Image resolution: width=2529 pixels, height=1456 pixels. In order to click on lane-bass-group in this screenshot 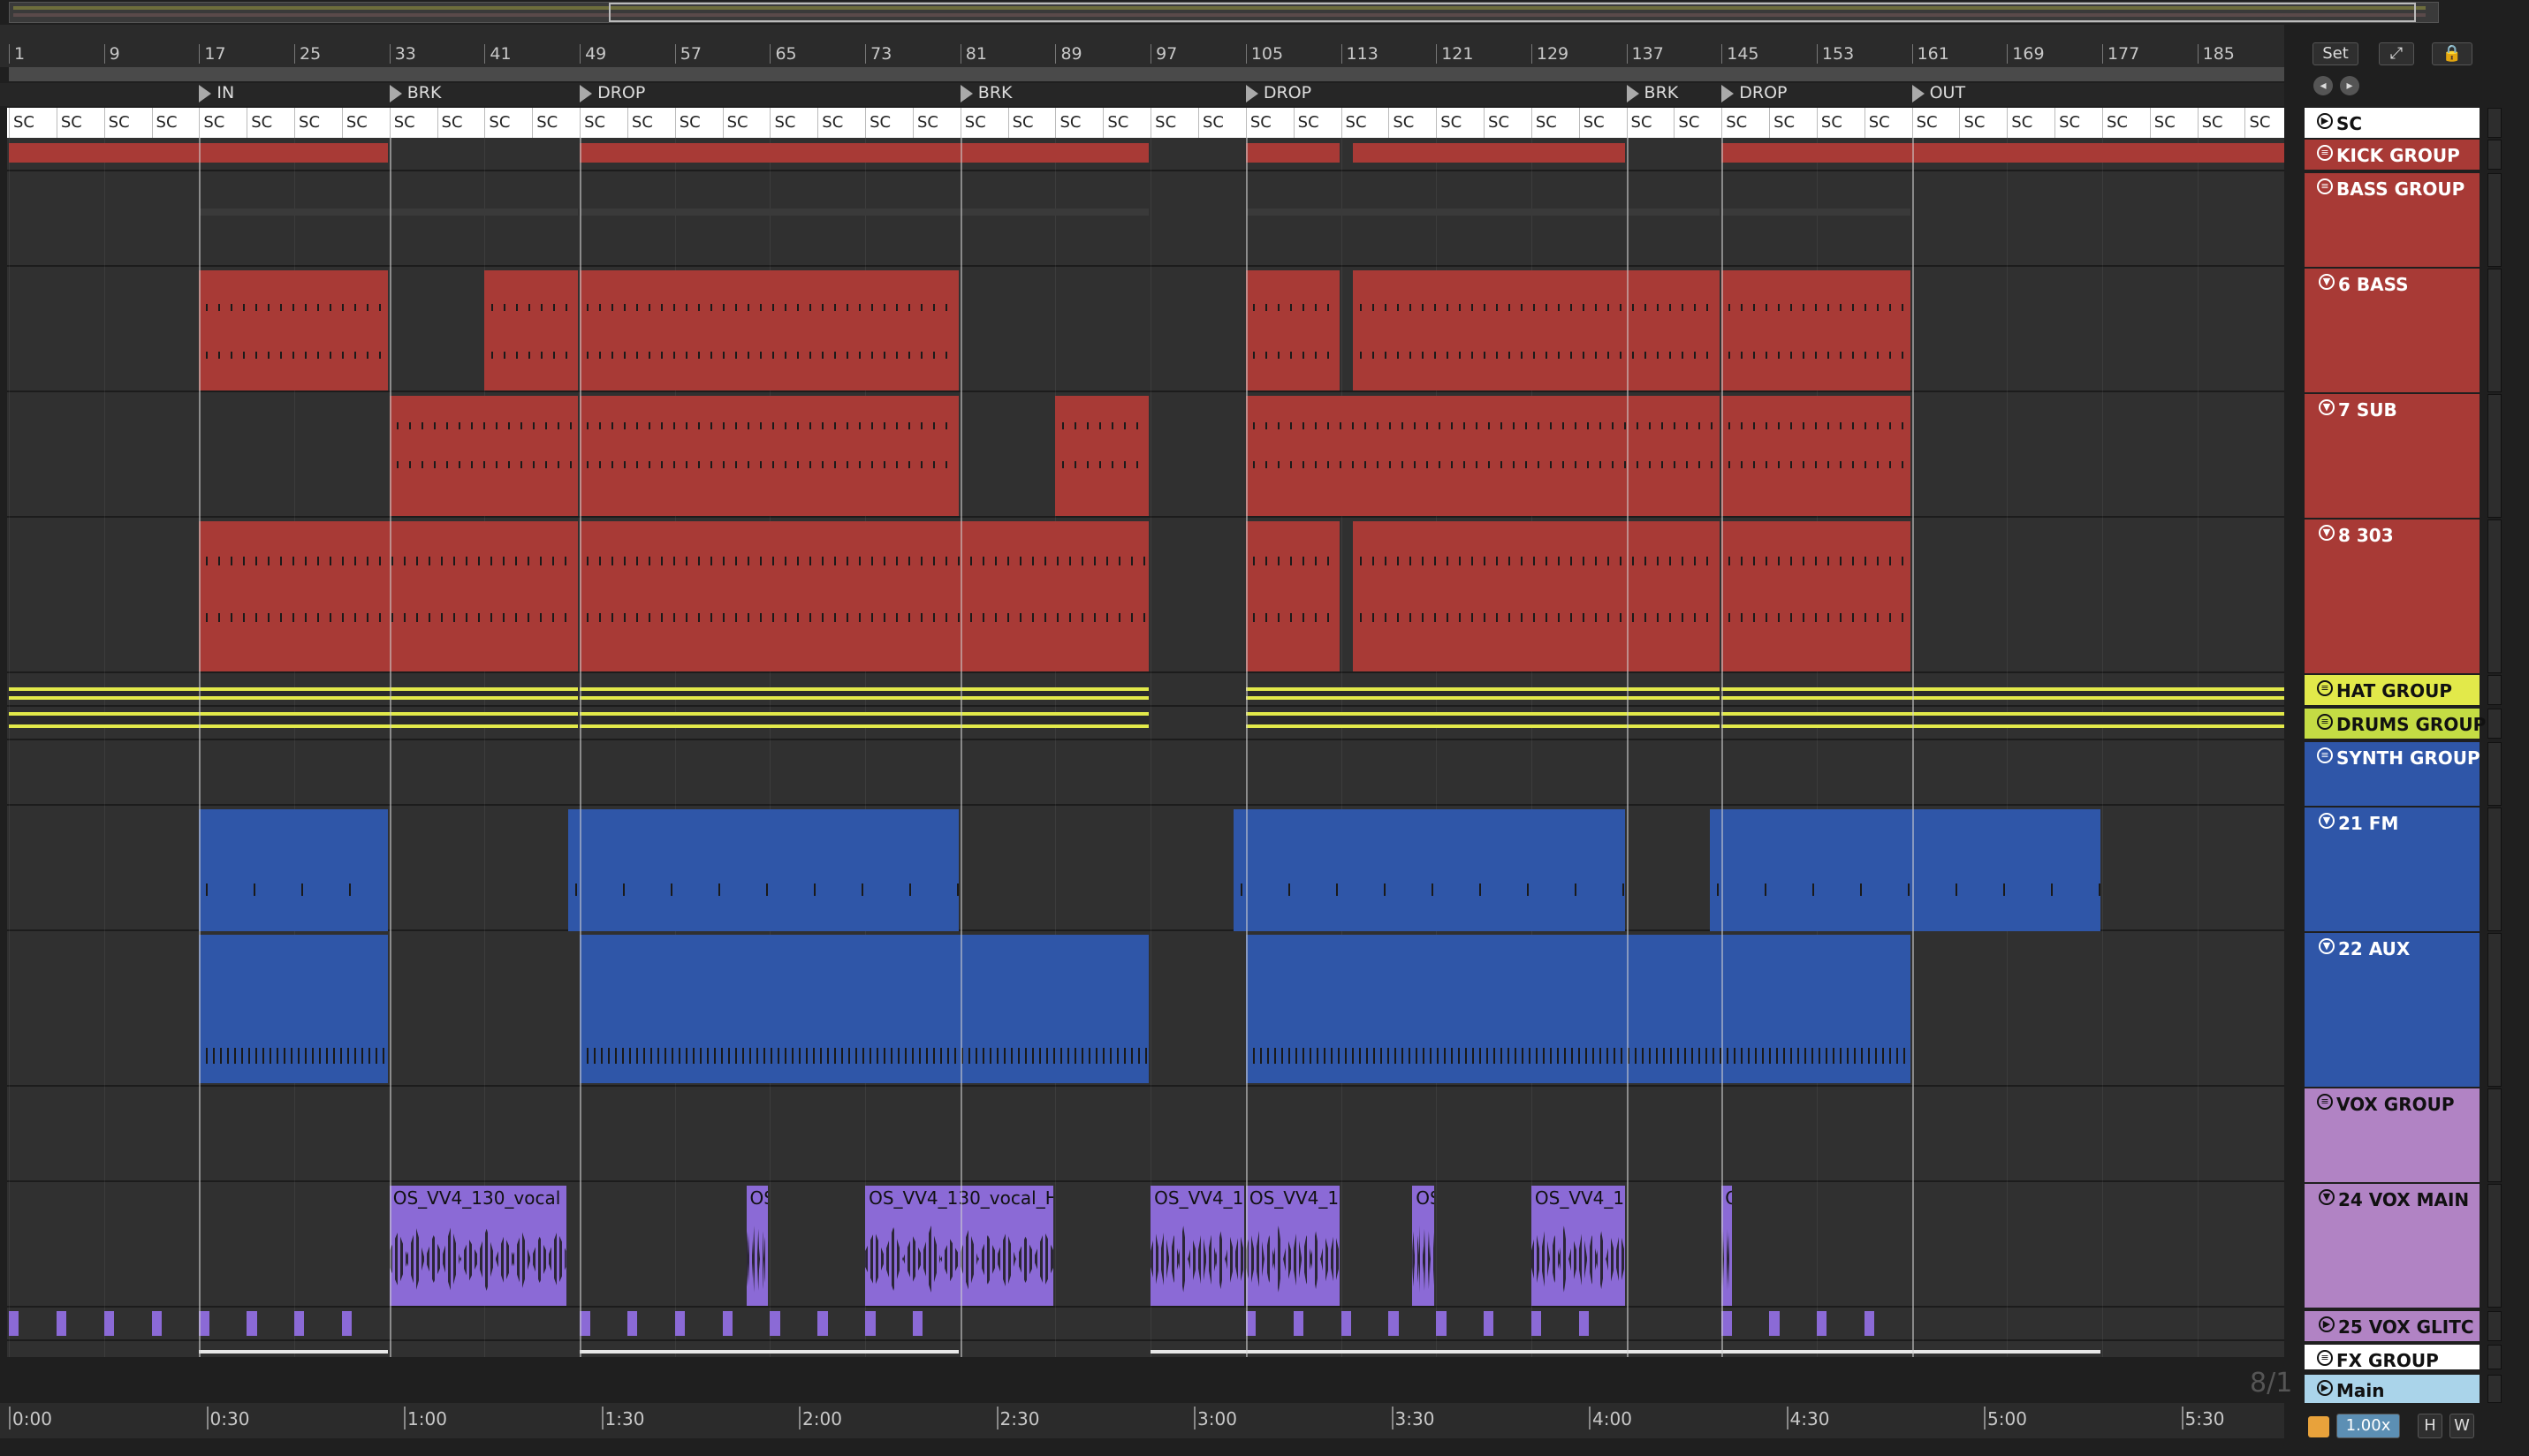, I will do `click(1145, 219)`.